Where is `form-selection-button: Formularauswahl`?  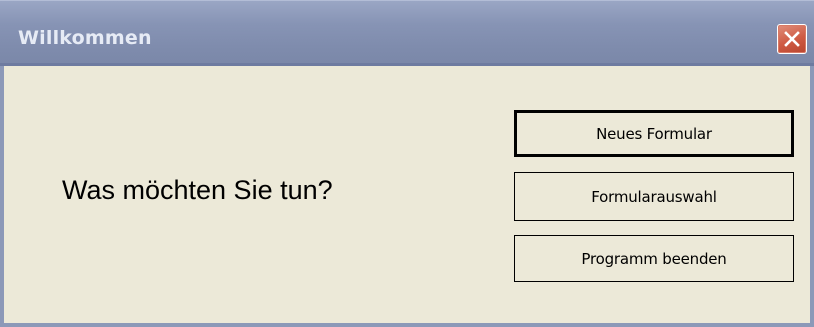 form-selection-button: Formularauswahl is located at coordinates (654, 196).